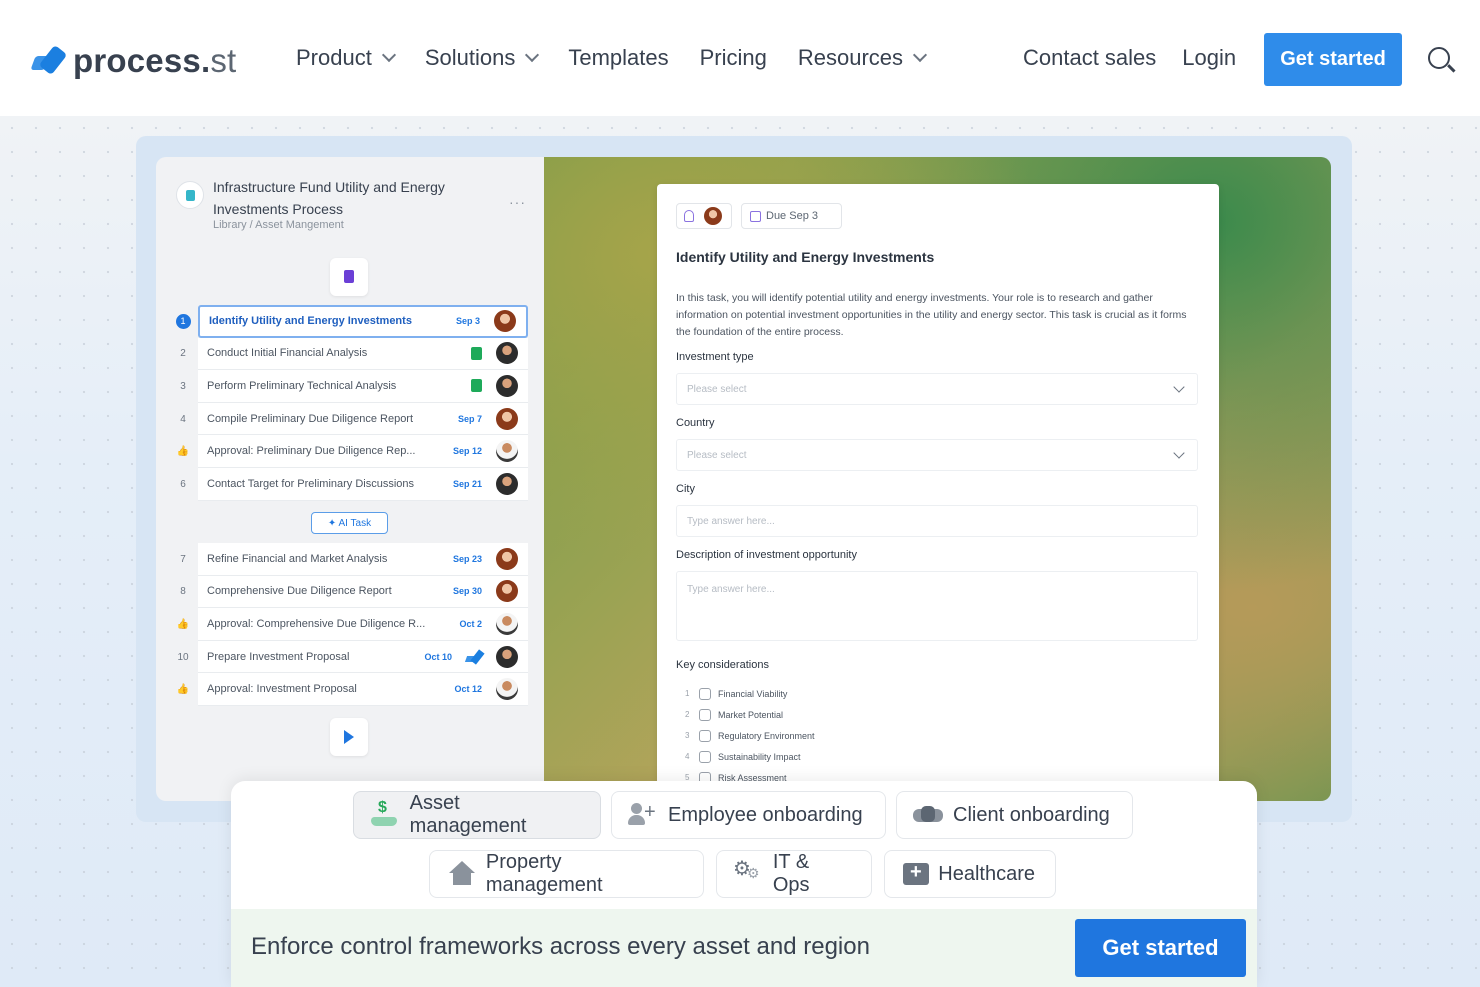 The width and height of the screenshot is (1480, 987). What do you see at coordinates (133, 61) in the screenshot?
I see `process-st-logo: process.st` at bounding box center [133, 61].